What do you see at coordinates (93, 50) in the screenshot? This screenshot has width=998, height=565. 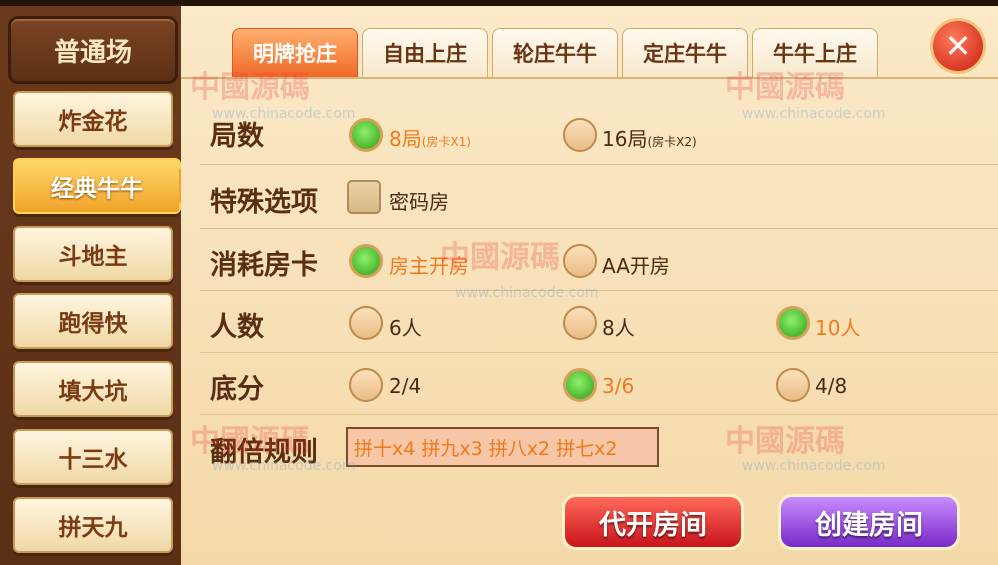 I see `sidebar-title: 普通场` at bounding box center [93, 50].